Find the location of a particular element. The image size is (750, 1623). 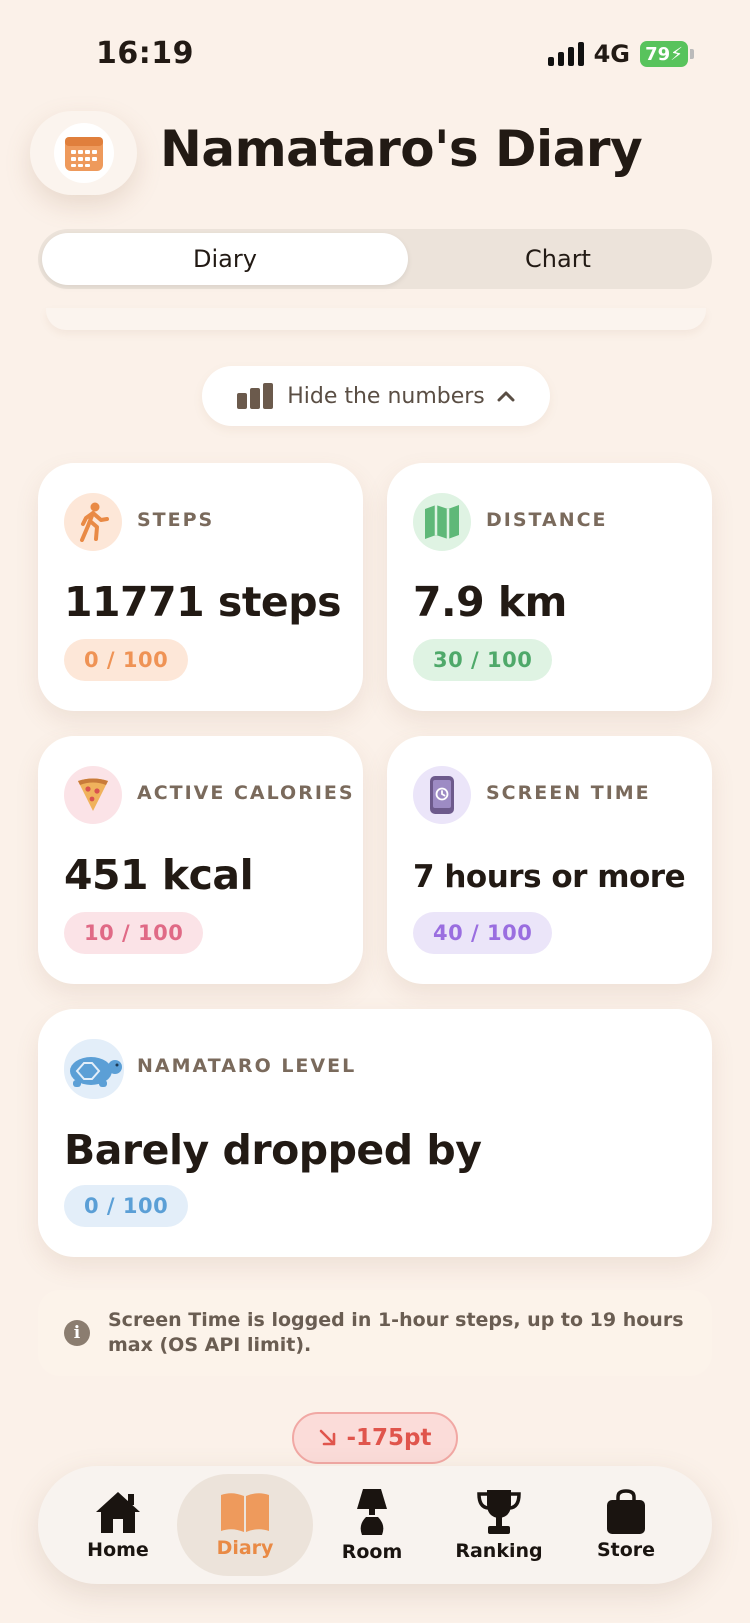

screen-time-value: 7 hours or more is located at coordinates (549, 877).